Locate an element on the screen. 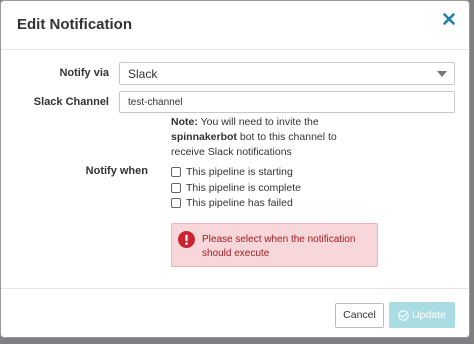  checkbox-label: This pipeline is complete is located at coordinates (243, 188).